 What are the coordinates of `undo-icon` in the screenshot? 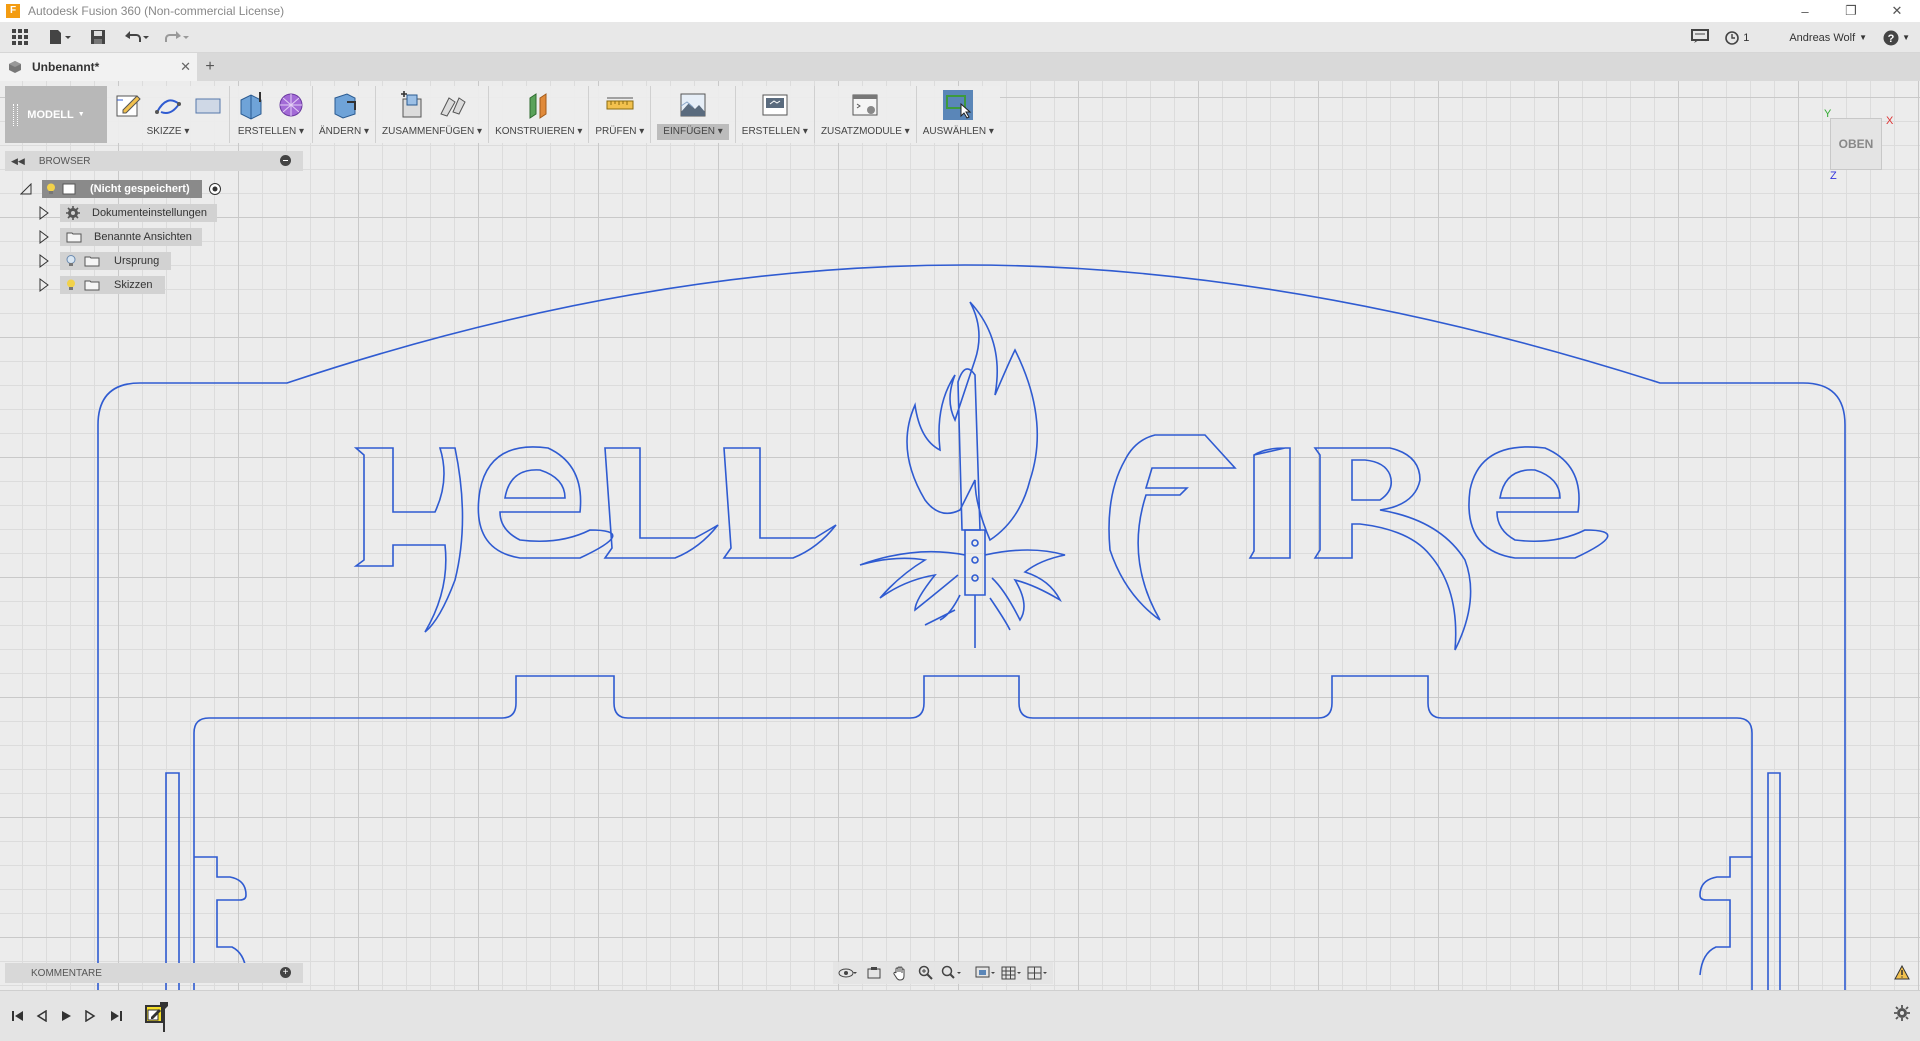 It's located at (136, 37).